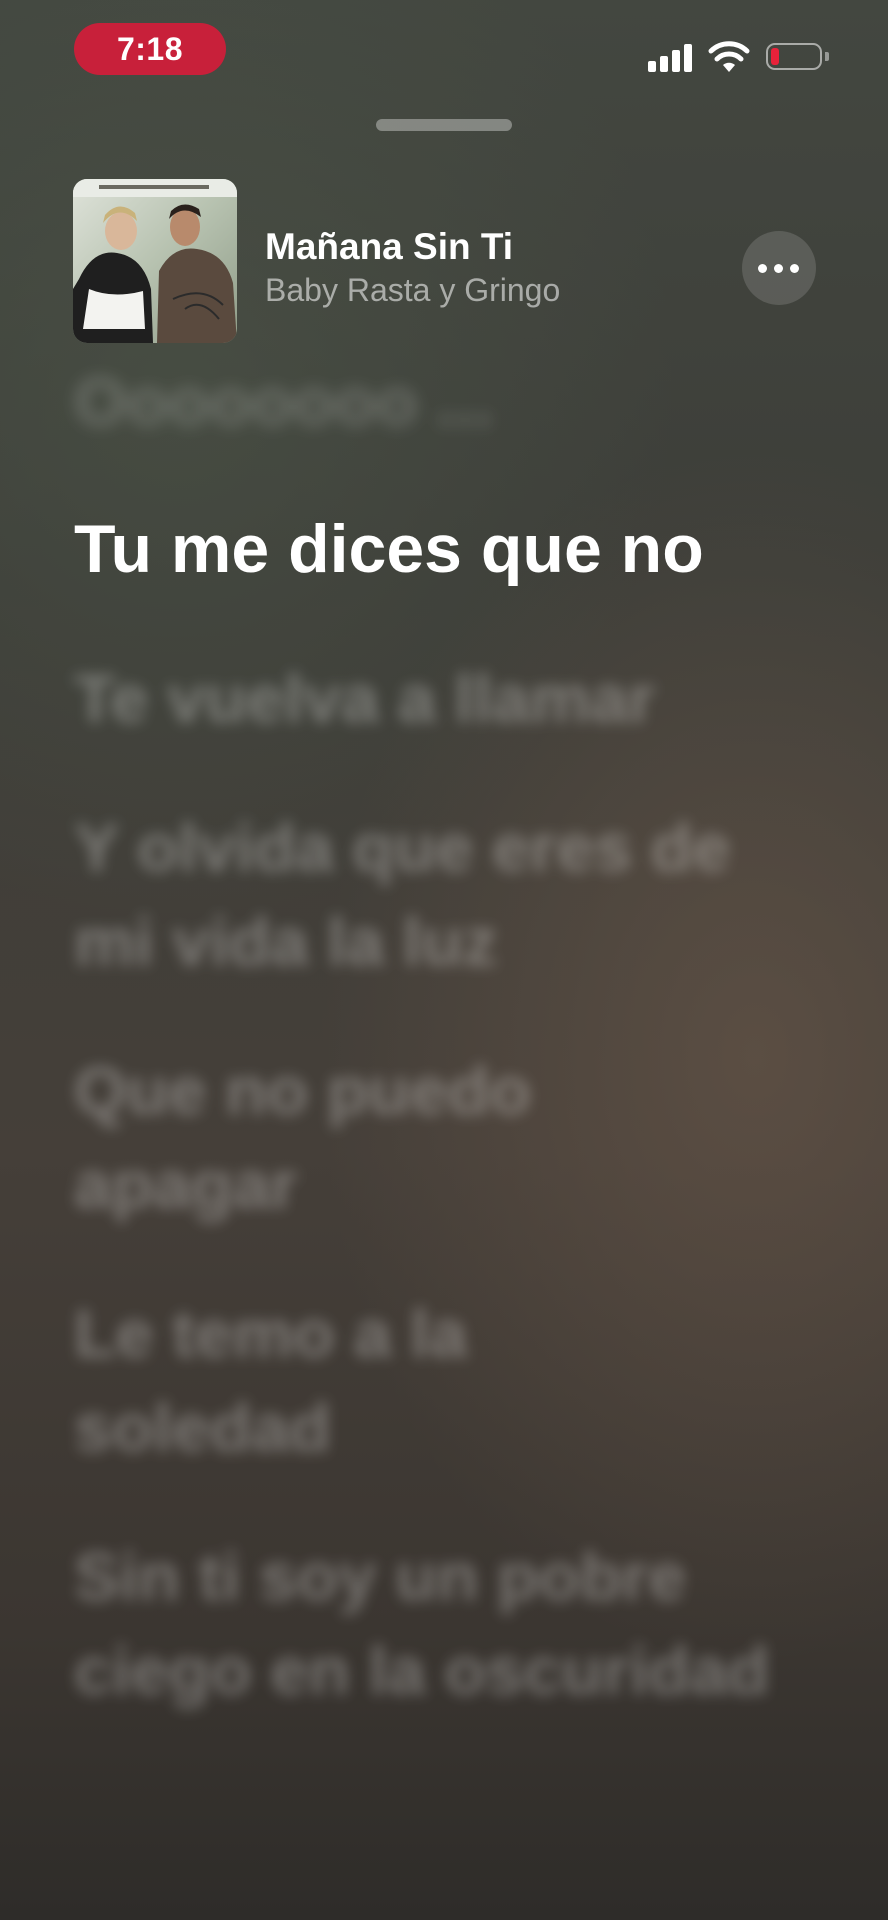 This screenshot has width=888, height=1920. I want to click on lyric-line: Que no puedo apagar, so click(374, 1138).